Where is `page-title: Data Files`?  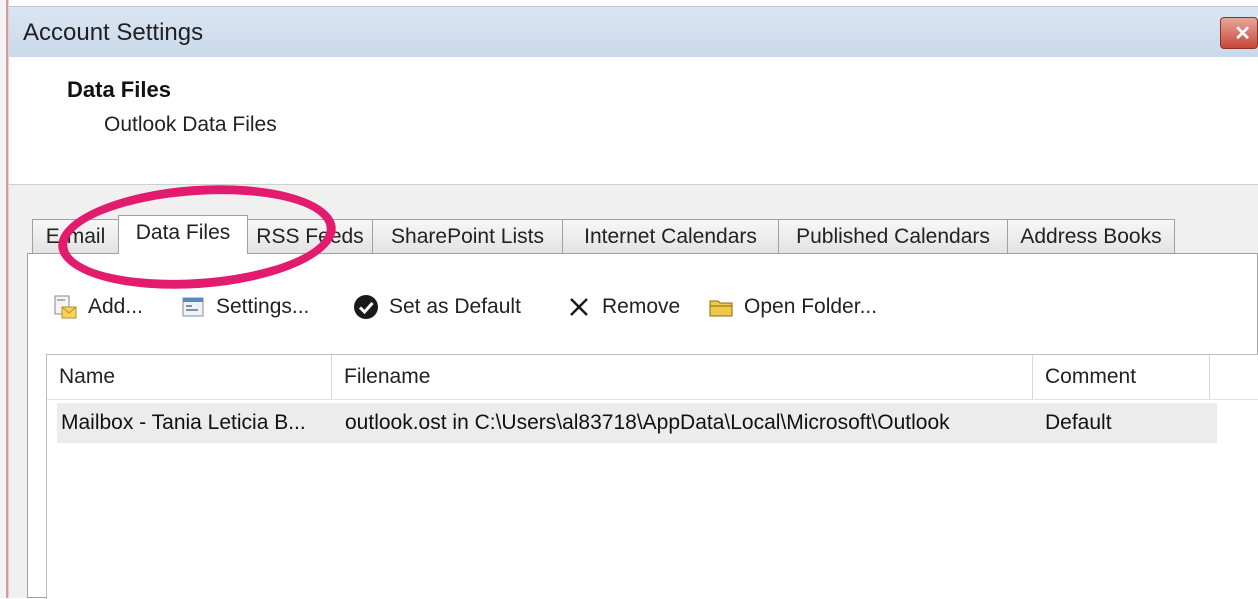 page-title: Data Files is located at coordinates (119, 89).